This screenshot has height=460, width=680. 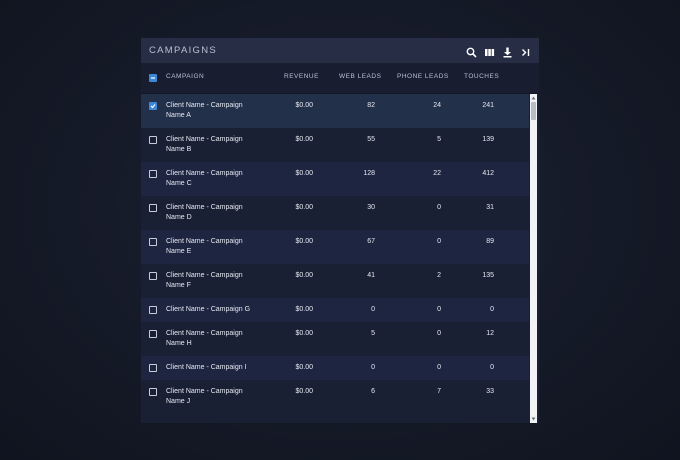 What do you see at coordinates (439, 275) in the screenshot?
I see `cell-phone: 2` at bounding box center [439, 275].